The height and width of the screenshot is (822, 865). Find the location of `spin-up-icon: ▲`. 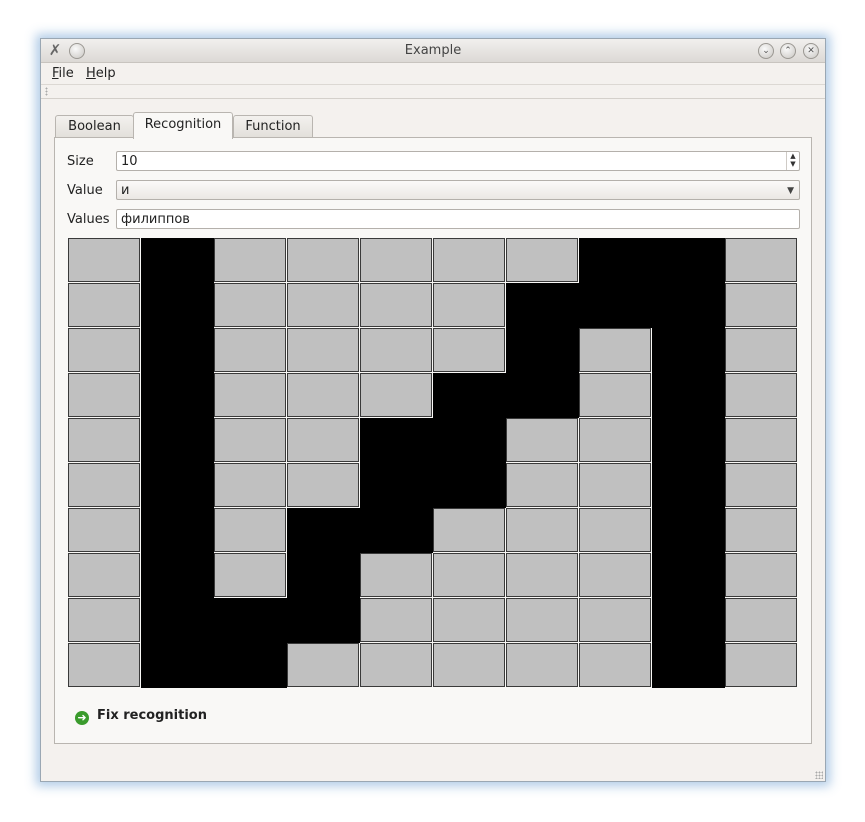

spin-up-icon: ▲ is located at coordinates (793, 156).